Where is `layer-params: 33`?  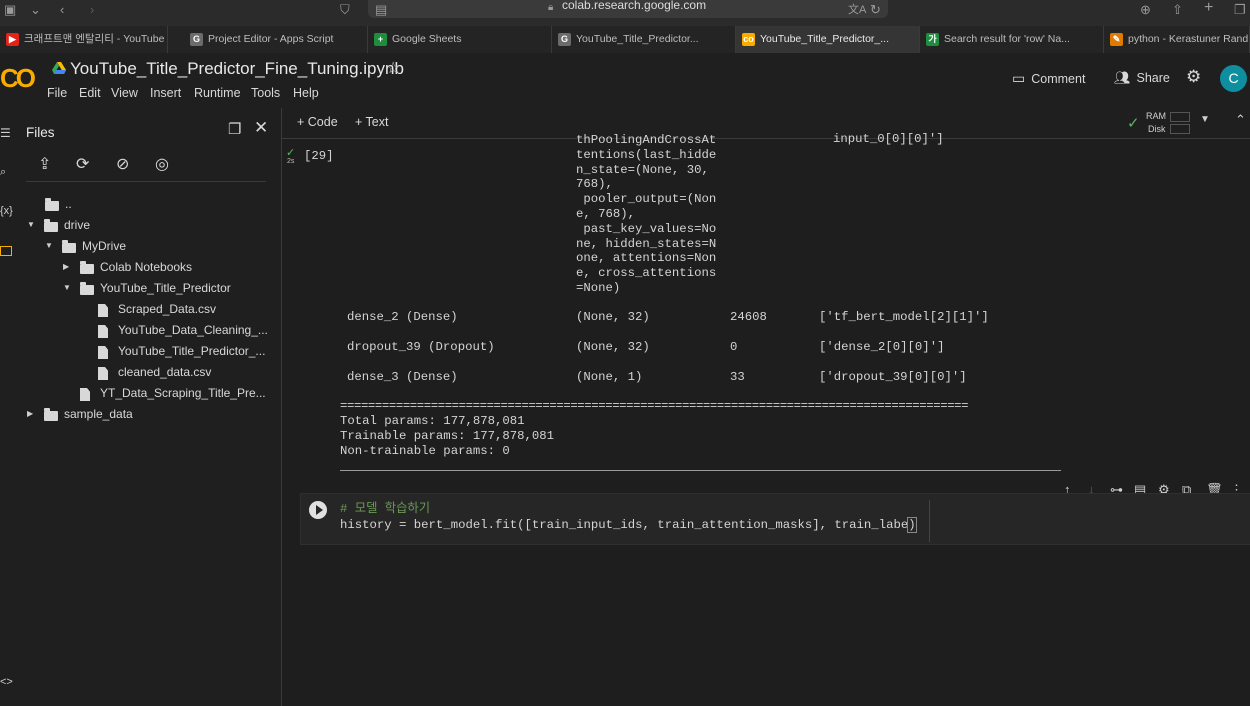 layer-params: 33 is located at coordinates (737, 377).